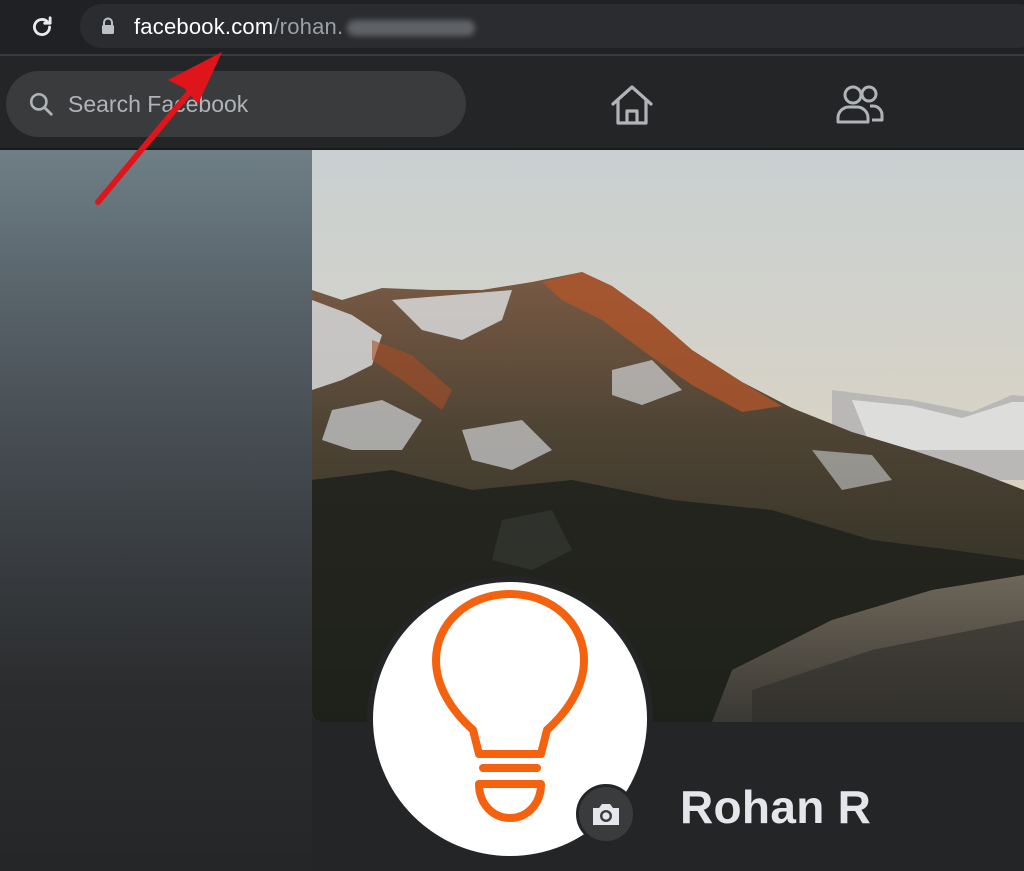 This screenshot has width=1024, height=871. I want to click on camera-icon, so click(606, 814).